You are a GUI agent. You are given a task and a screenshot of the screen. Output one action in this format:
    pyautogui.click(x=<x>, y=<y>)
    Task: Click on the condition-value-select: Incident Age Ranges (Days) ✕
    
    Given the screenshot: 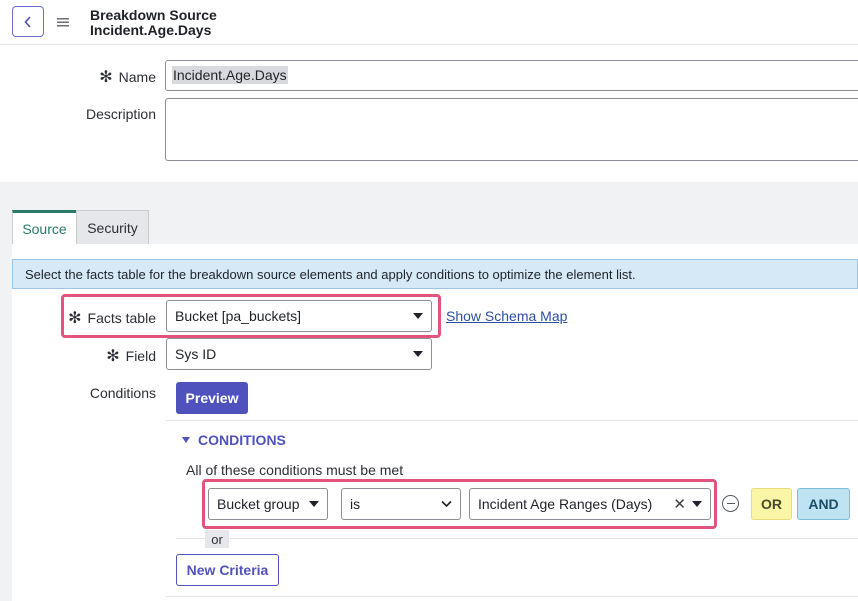 What is the action you would take?
    pyautogui.click(x=590, y=504)
    